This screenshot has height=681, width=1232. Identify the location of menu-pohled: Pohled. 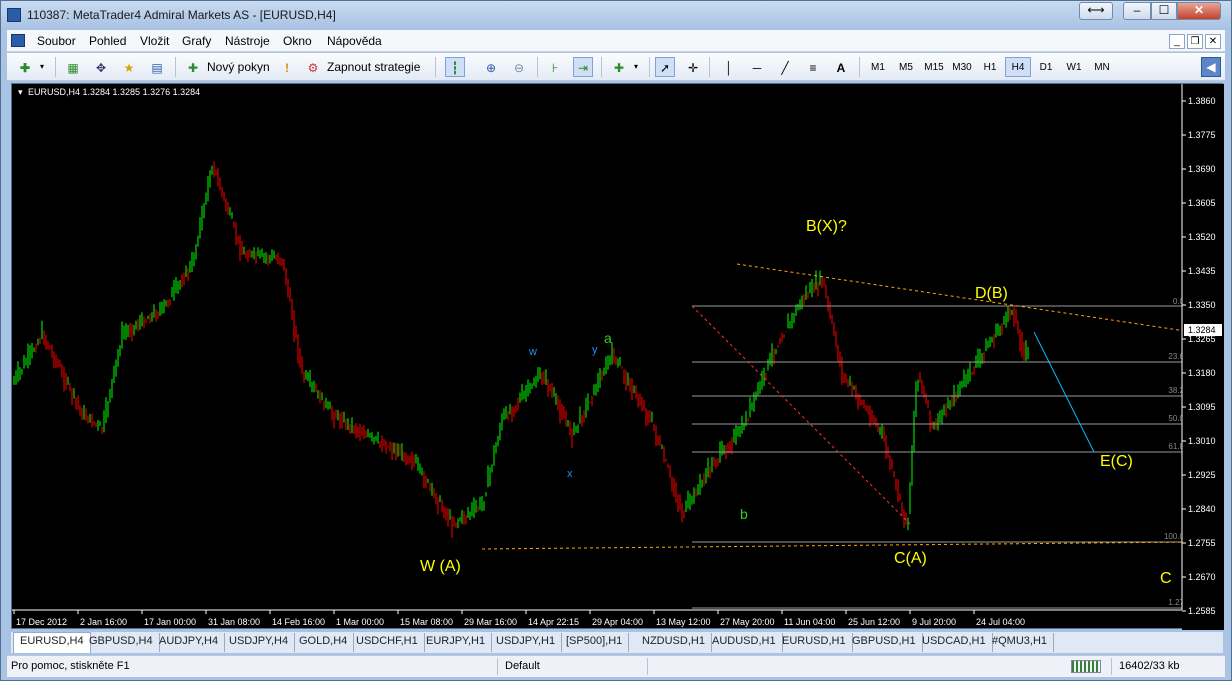
(107, 41).